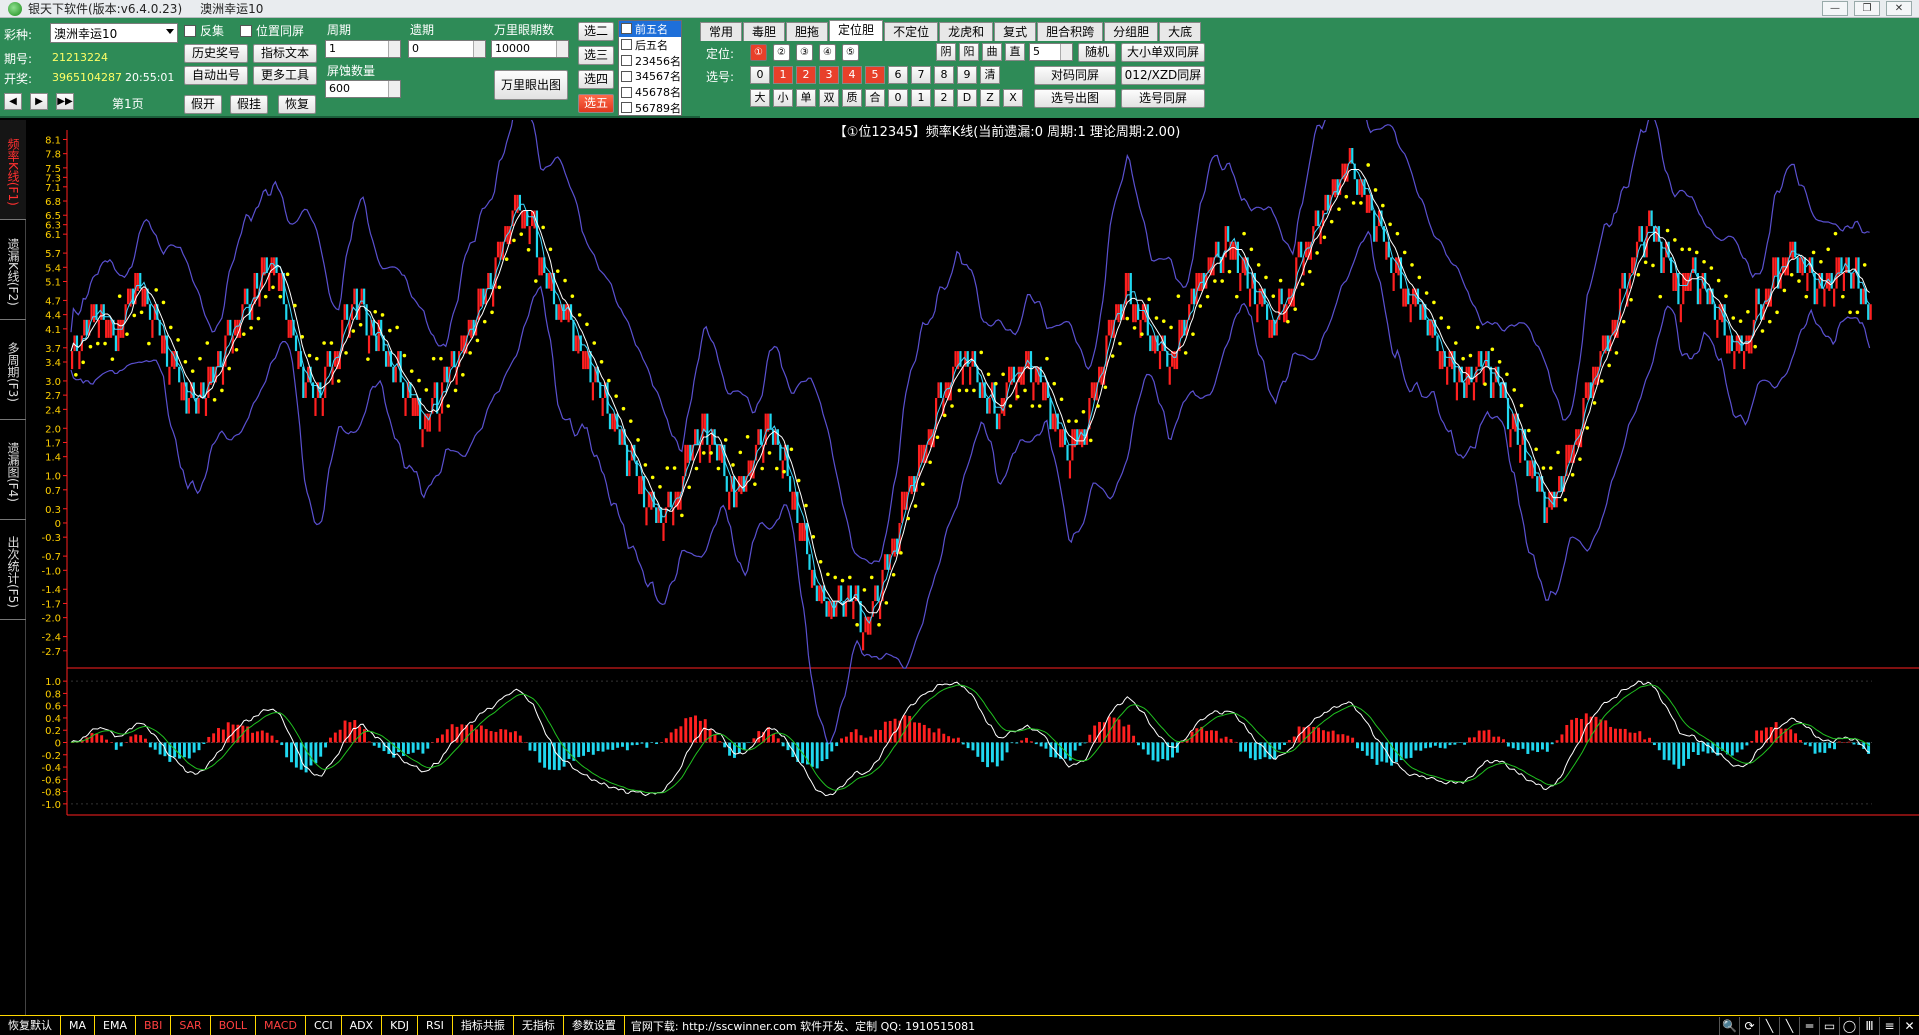  Describe the element at coordinates (203, 104) in the screenshot. I see `fake-open-button: 假开` at that location.